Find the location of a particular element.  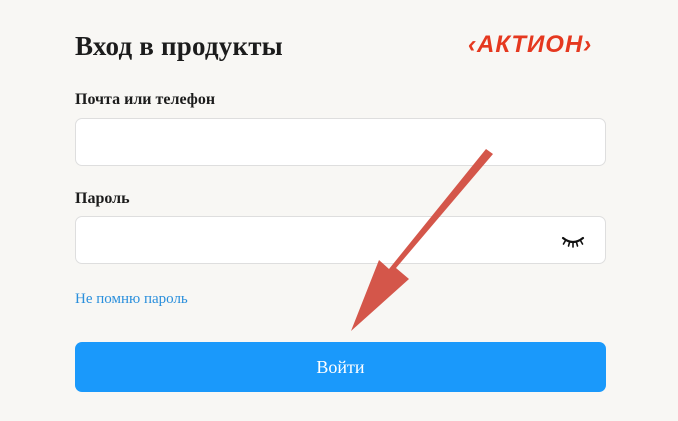

email-field is located at coordinates (340, 142).